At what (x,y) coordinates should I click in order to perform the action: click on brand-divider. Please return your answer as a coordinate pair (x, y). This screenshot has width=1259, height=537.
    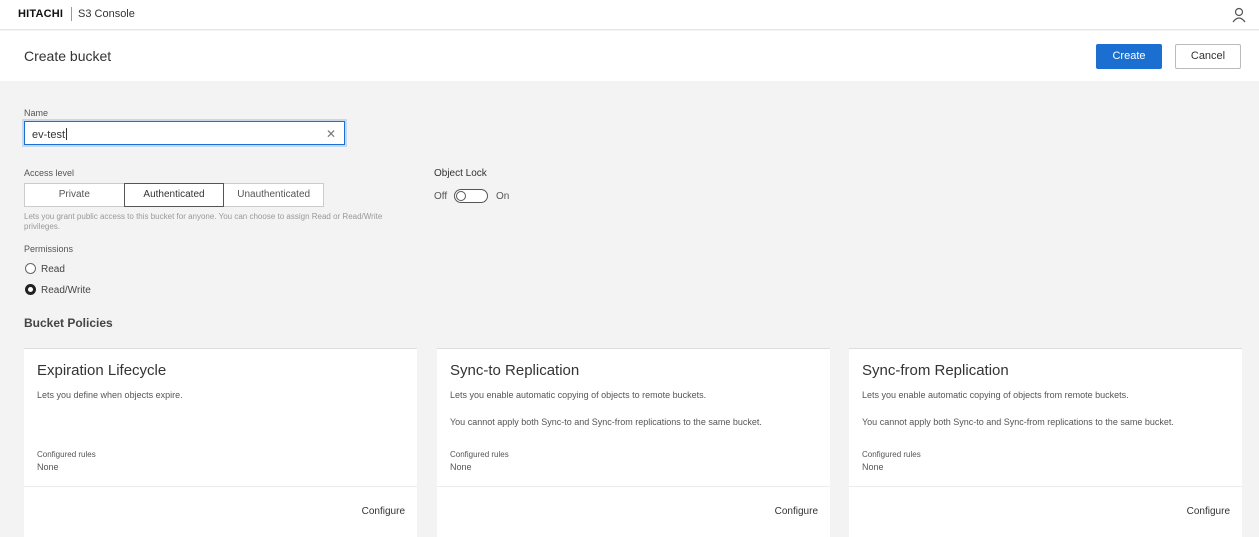
    Looking at the image, I should click on (71, 14).